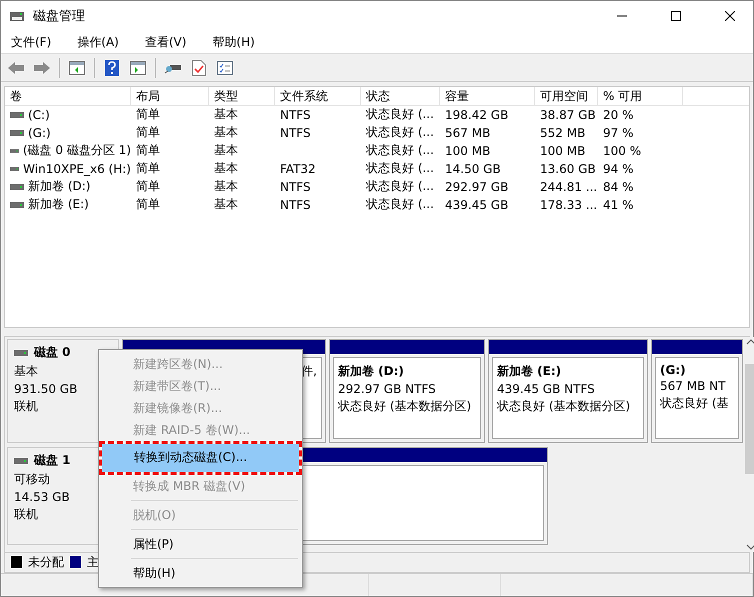  Describe the element at coordinates (529, 371) in the screenshot. I see `partition-title: 新加卷 (E:)` at that location.